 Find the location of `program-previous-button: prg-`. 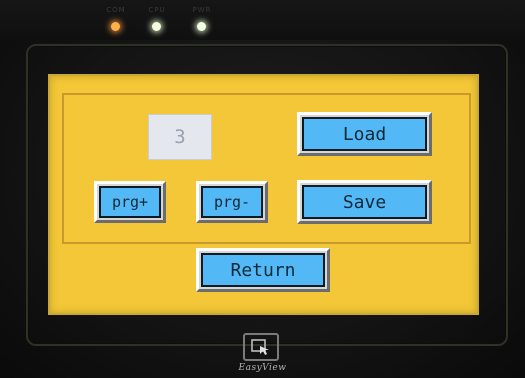

program-previous-button: prg- is located at coordinates (232, 202).